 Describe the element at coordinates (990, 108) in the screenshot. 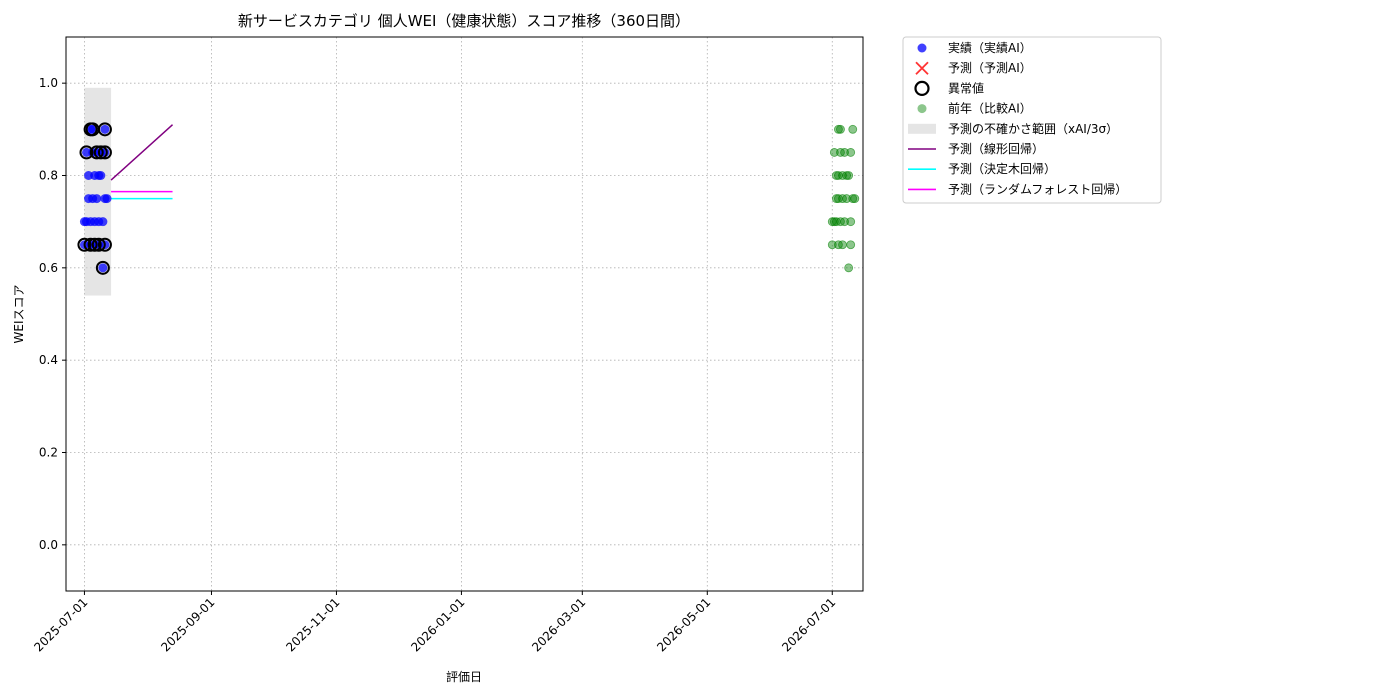

I see `legend-label: 前年（比較AI）` at that location.